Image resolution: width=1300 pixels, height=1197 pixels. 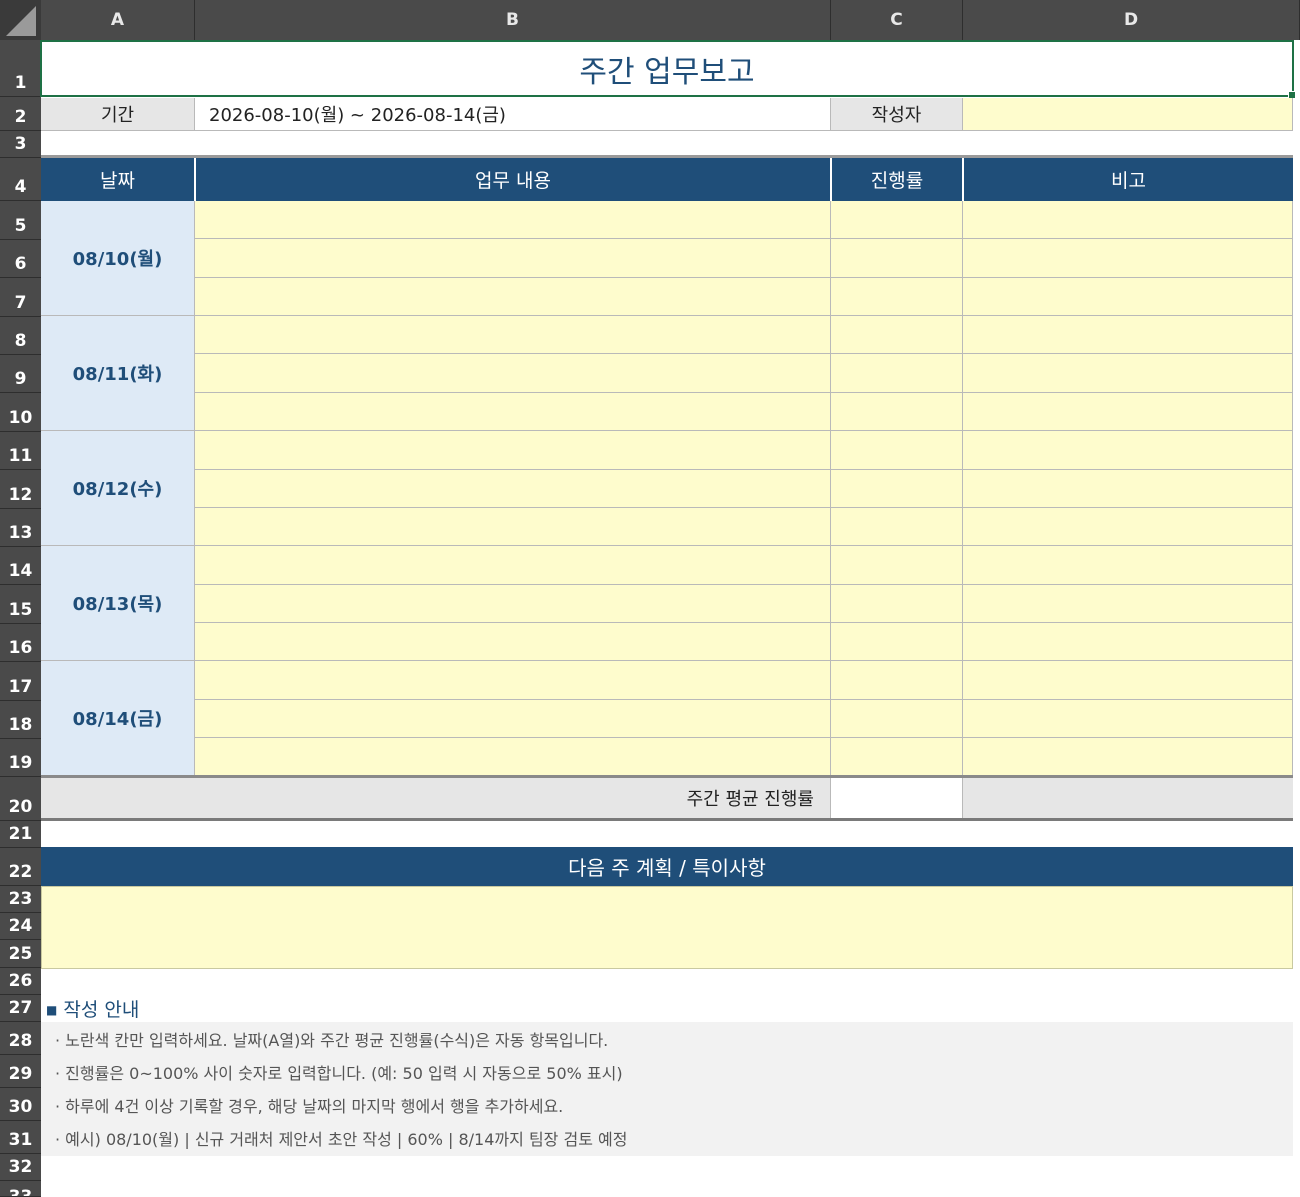 What do you see at coordinates (20, 1137) in the screenshot?
I see `row-header: 31` at bounding box center [20, 1137].